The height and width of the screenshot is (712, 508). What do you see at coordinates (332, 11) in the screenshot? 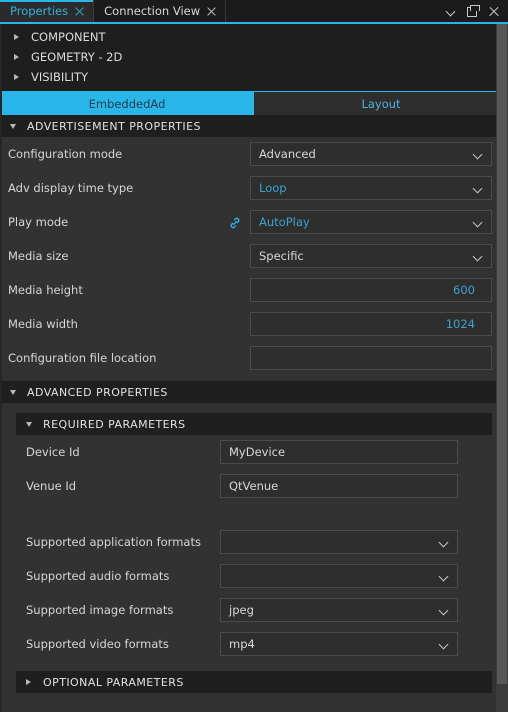
I see `tab-bar-filler` at bounding box center [332, 11].